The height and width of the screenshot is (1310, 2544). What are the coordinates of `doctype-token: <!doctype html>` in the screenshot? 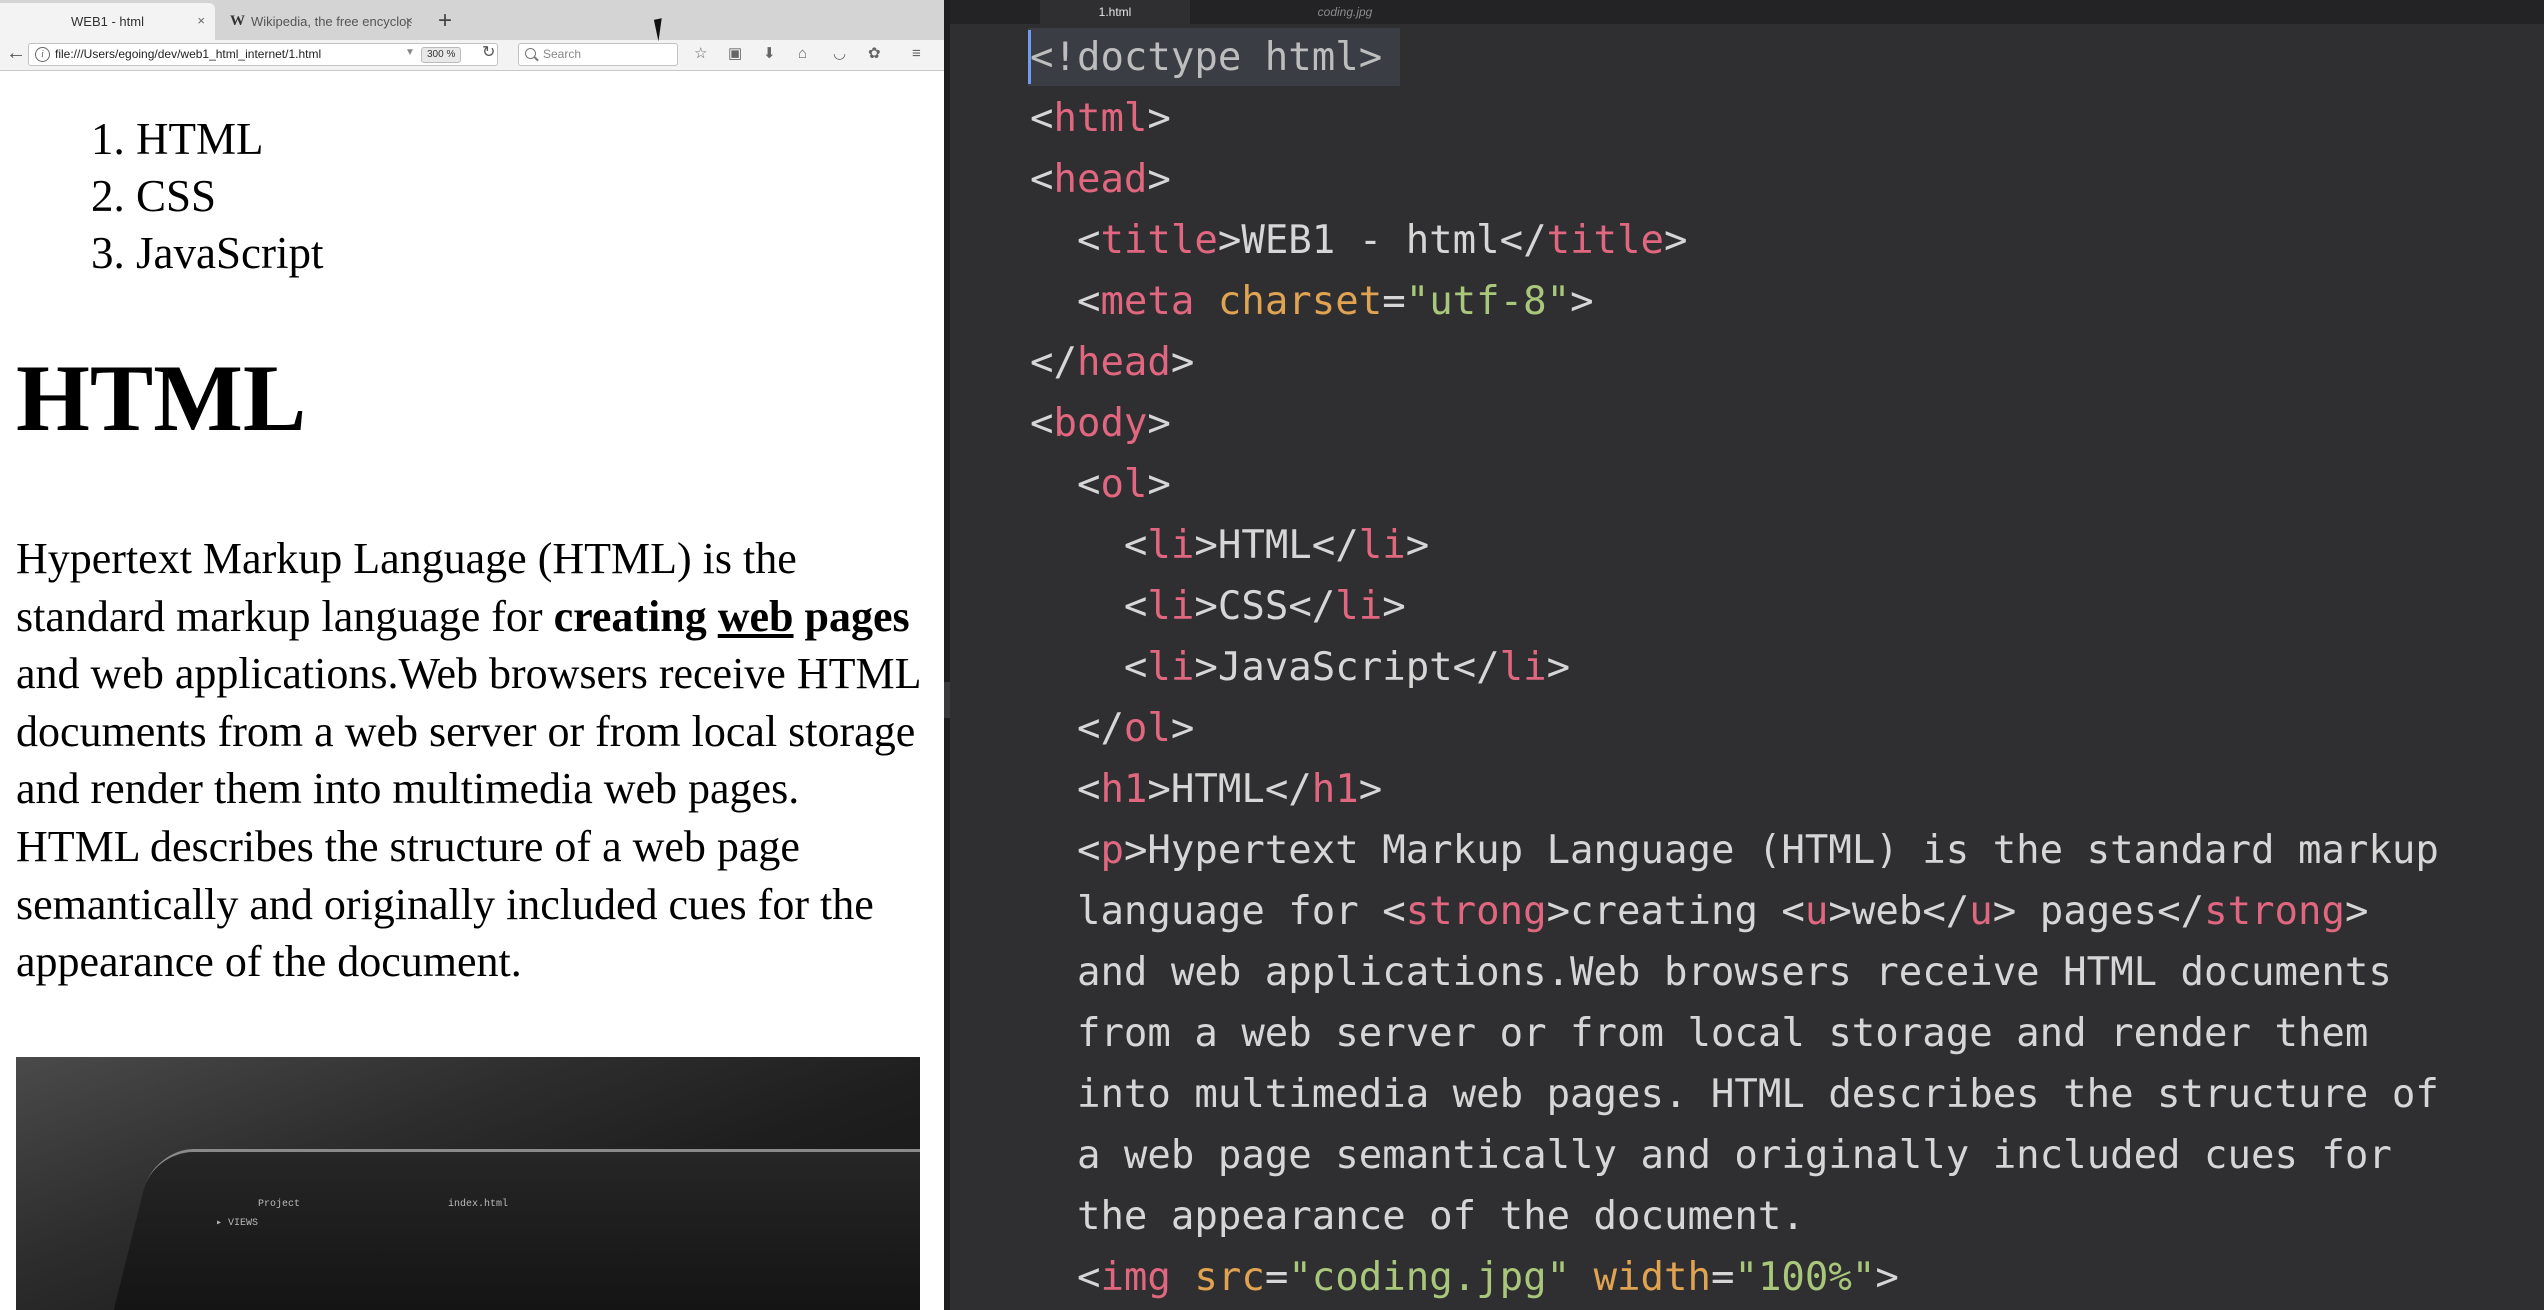 It's located at (1206, 57).